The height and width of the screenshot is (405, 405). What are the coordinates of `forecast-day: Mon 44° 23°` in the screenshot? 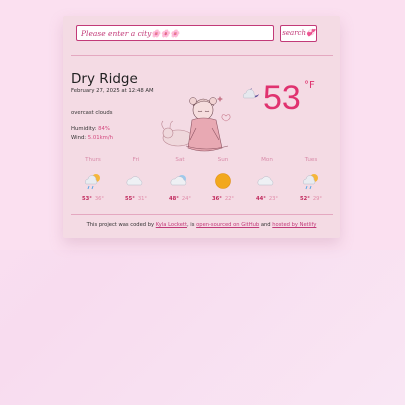 It's located at (267, 179).